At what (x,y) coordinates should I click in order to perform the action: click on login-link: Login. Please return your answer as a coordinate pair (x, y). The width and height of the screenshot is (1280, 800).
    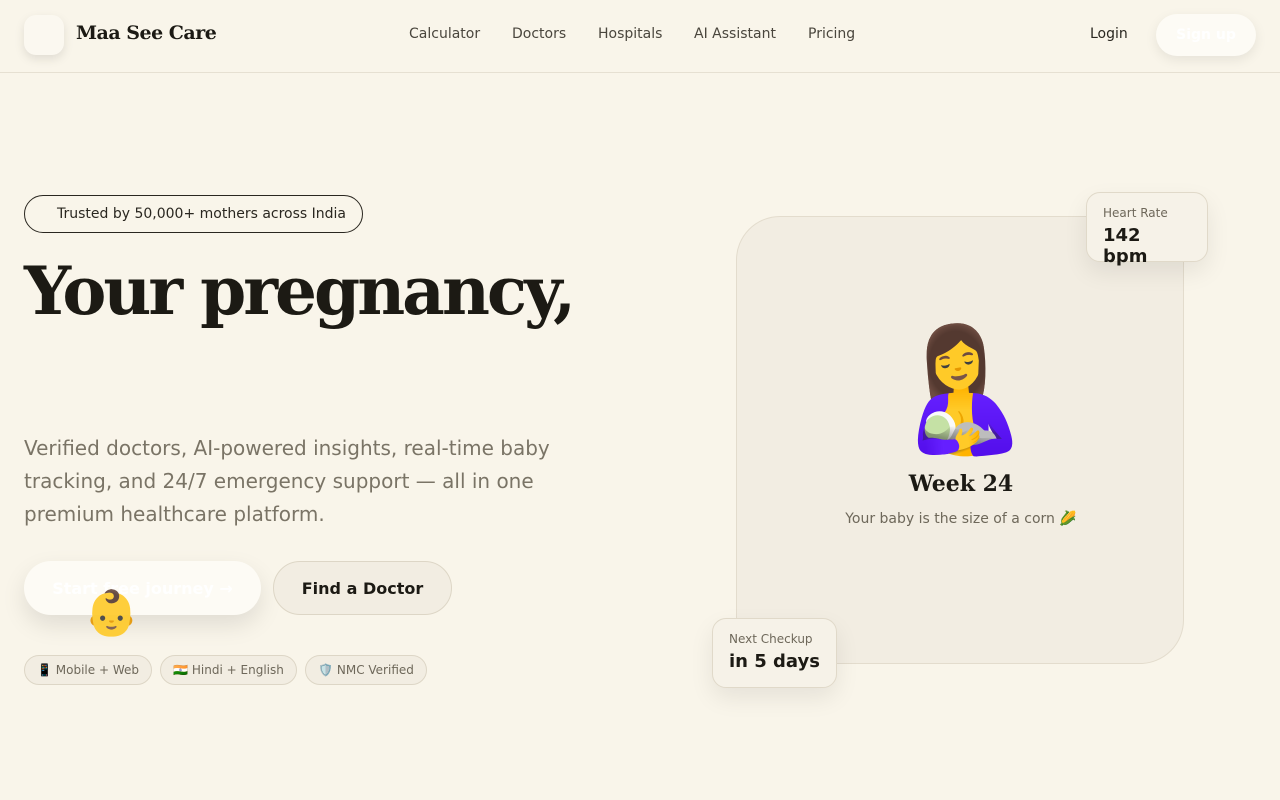
    Looking at the image, I should click on (1109, 34).